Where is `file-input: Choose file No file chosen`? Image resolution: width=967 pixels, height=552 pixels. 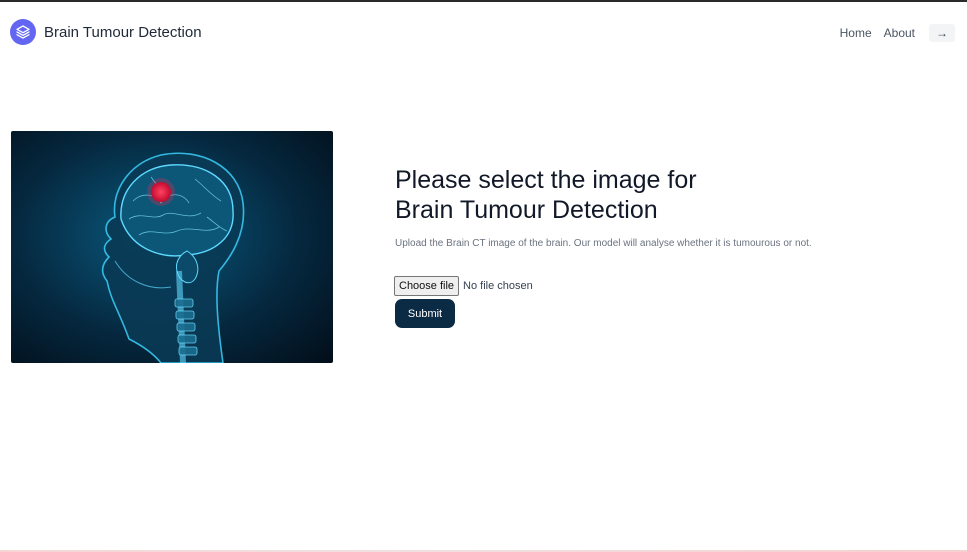 file-input: Choose file No file chosen is located at coordinates (463, 286).